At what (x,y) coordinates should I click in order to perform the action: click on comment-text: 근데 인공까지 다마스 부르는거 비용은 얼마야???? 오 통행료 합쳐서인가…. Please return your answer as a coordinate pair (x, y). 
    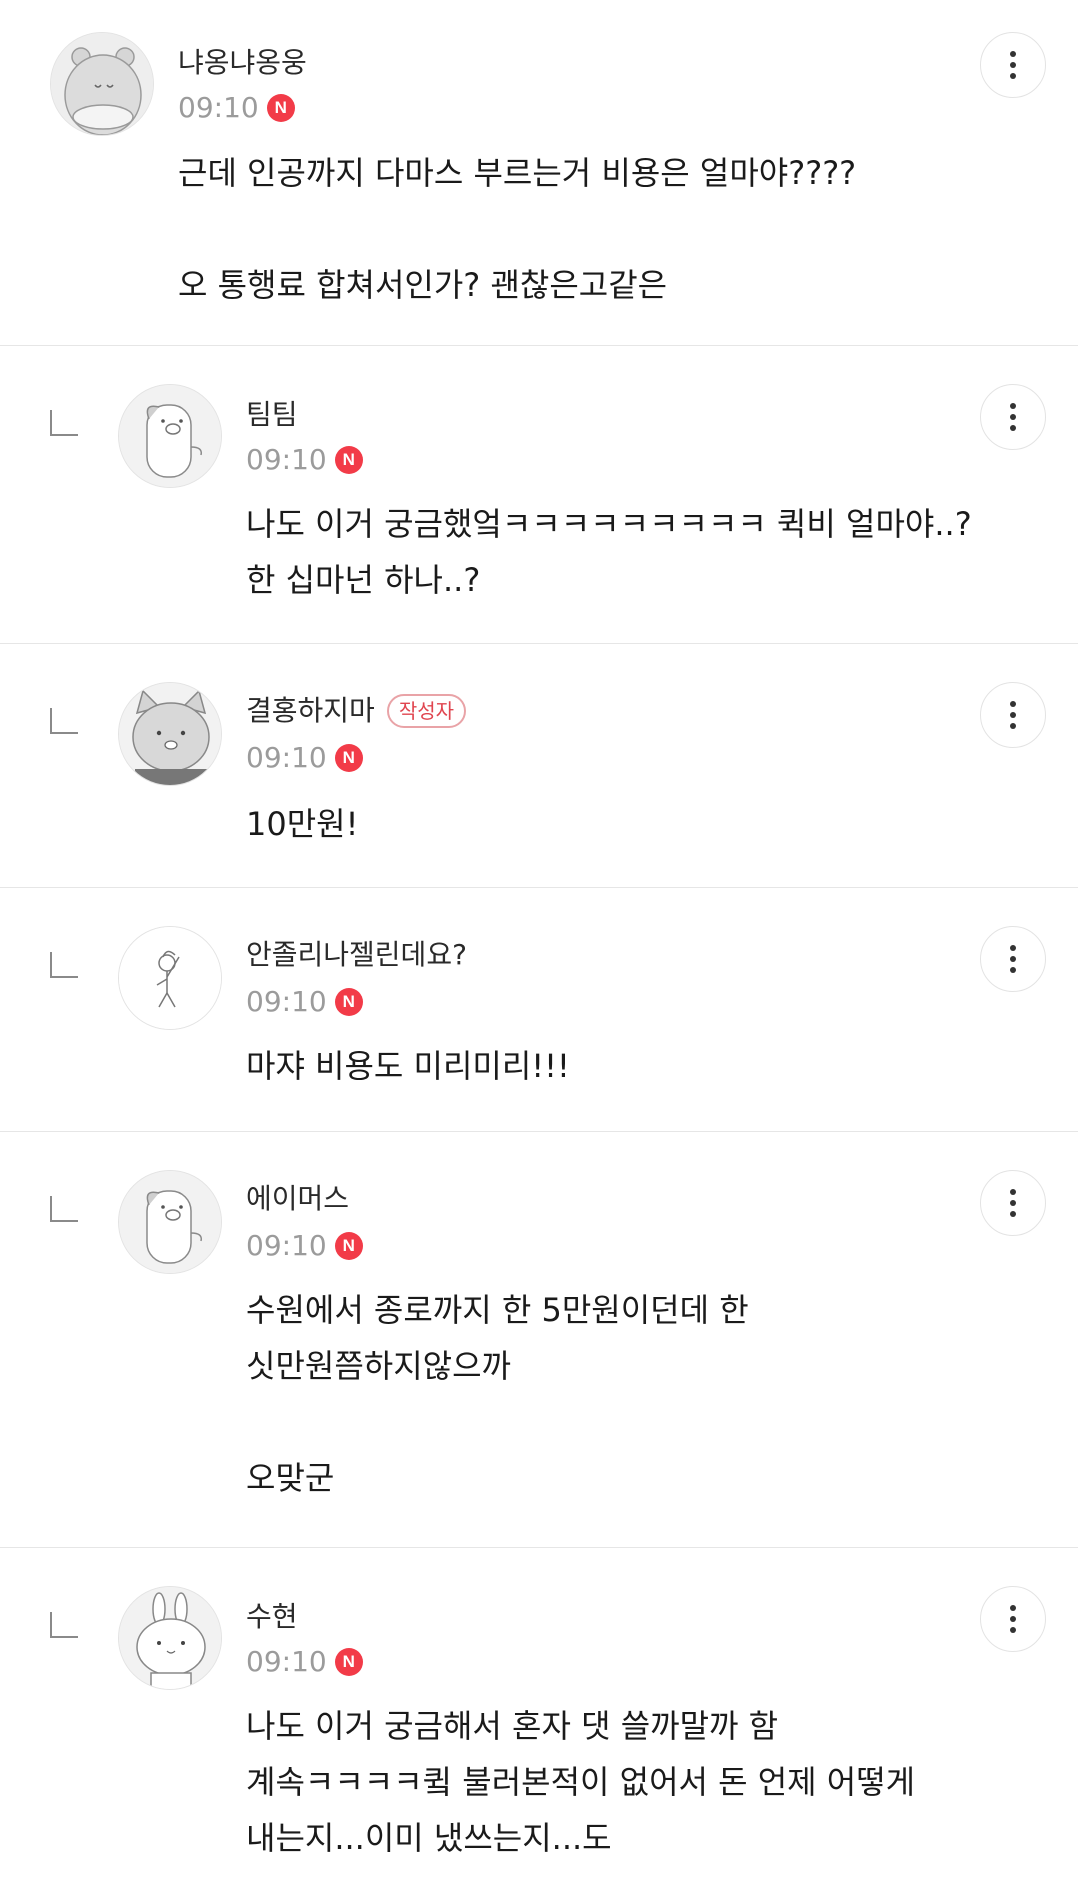
    Looking at the image, I should click on (517, 229).